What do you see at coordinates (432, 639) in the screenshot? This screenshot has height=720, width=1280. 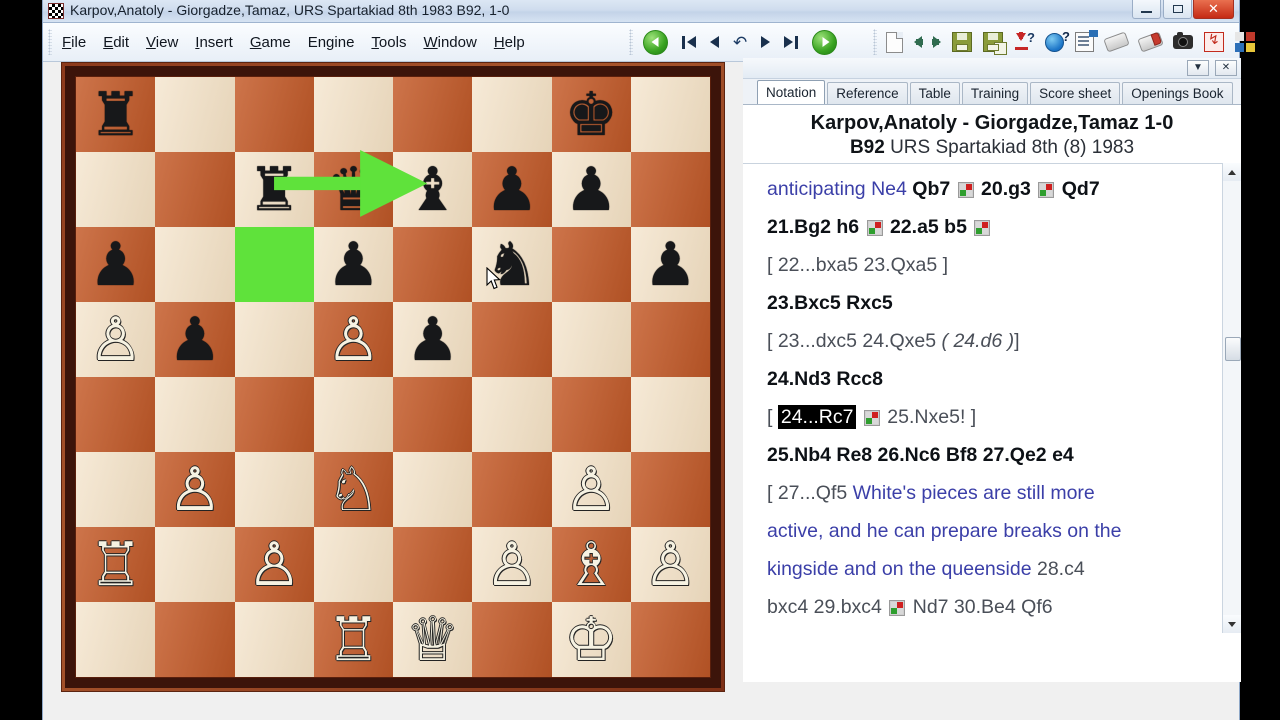 I see `piece-e1: ♕` at bounding box center [432, 639].